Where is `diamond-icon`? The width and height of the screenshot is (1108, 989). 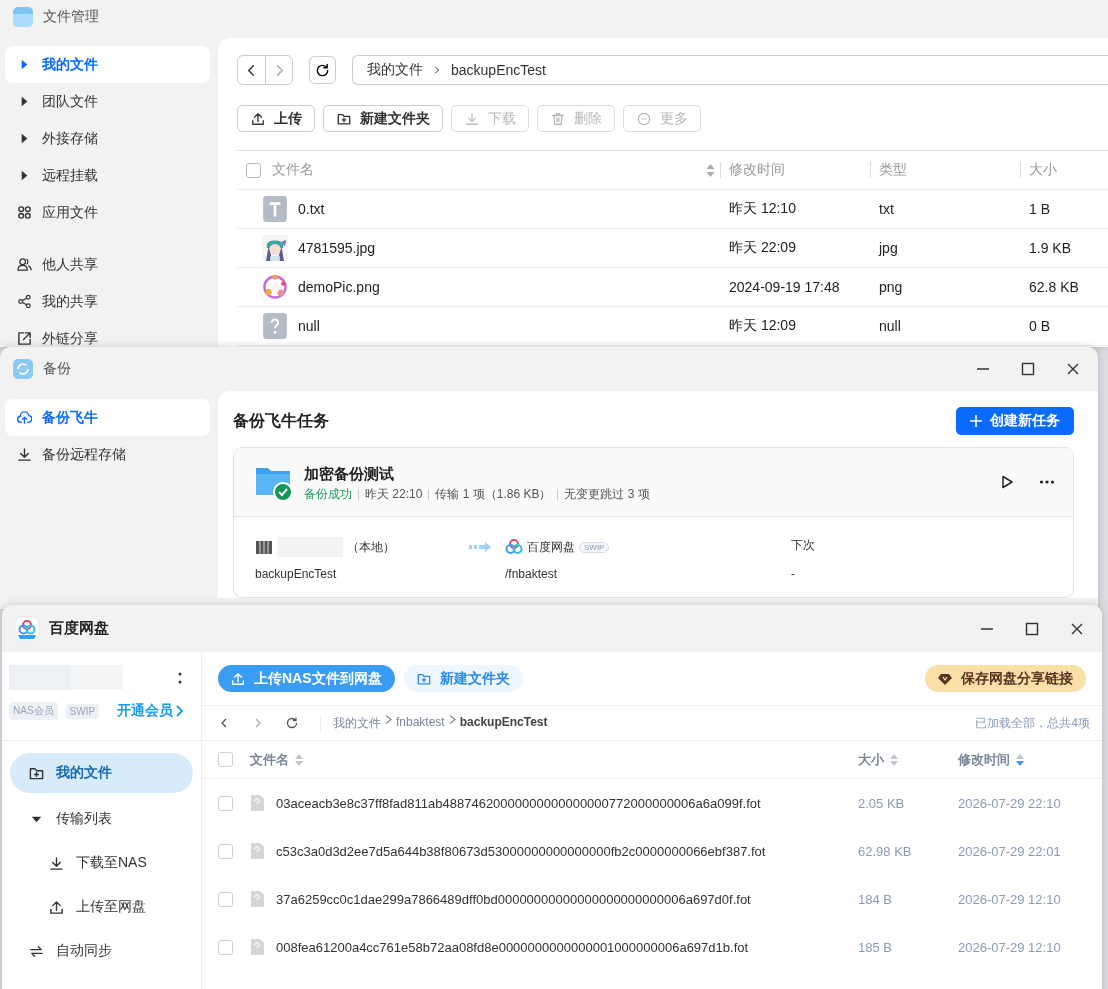
diamond-icon is located at coordinates (945, 678).